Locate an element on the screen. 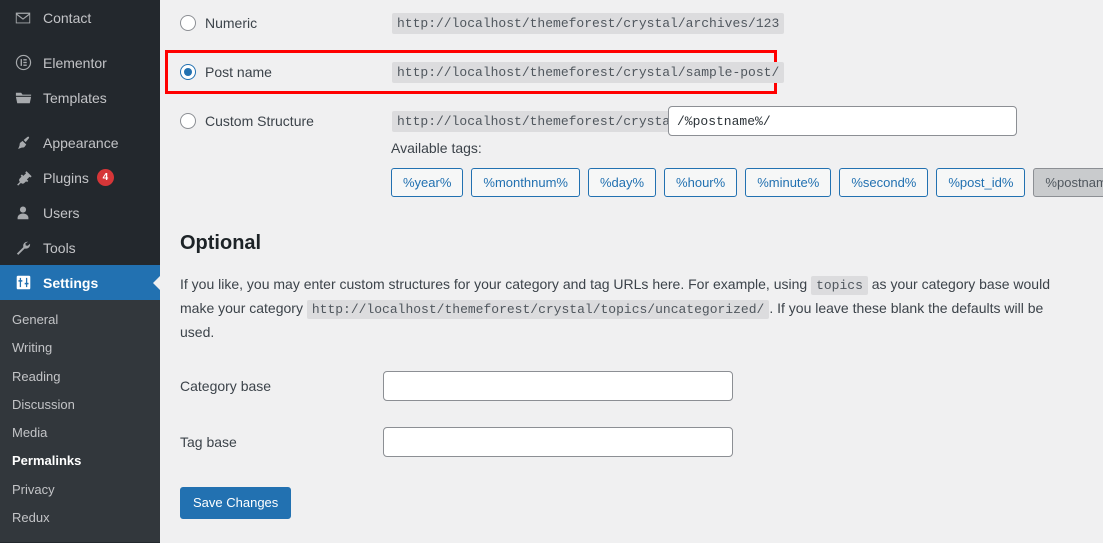  sidebar-item-elementor: Elementor is located at coordinates (80, 62).